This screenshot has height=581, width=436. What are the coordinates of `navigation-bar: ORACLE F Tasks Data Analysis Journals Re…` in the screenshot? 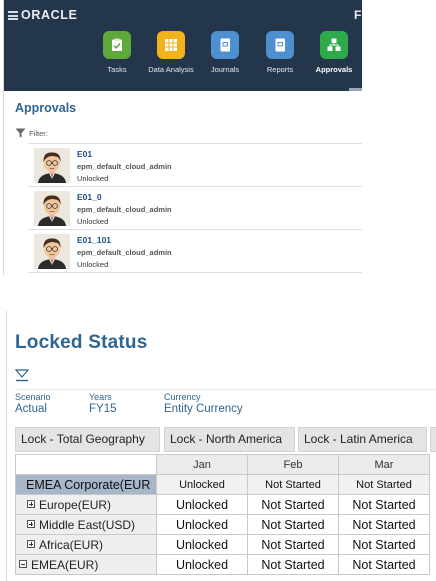 It's located at (183, 45).